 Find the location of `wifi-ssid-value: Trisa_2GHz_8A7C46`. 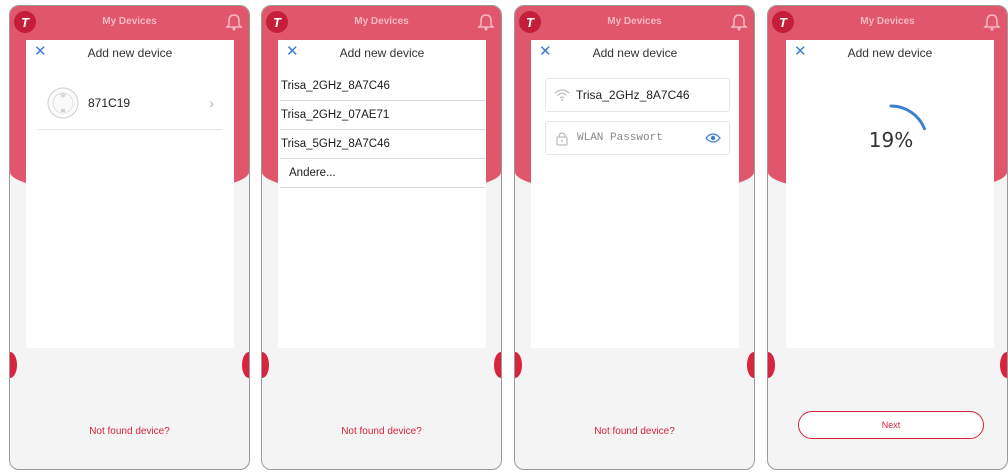

wifi-ssid-value: Trisa_2GHz_8A7C46 is located at coordinates (633, 95).